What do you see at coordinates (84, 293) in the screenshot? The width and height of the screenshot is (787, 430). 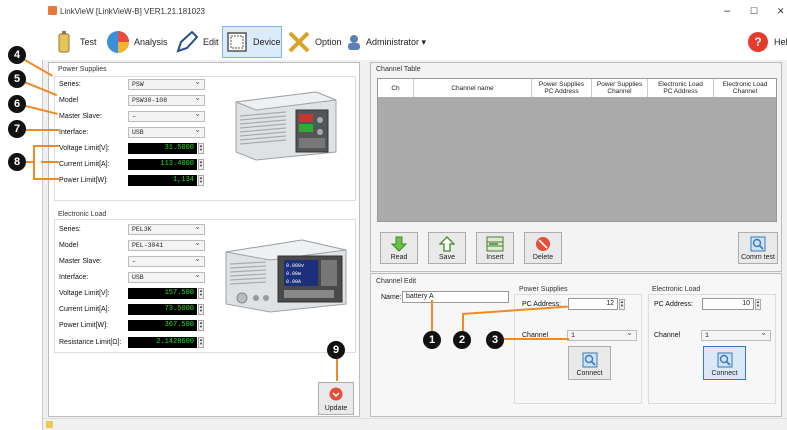 I see `el-voltage-label: Voltage Limit[V]:` at bounding box center [84, 293].